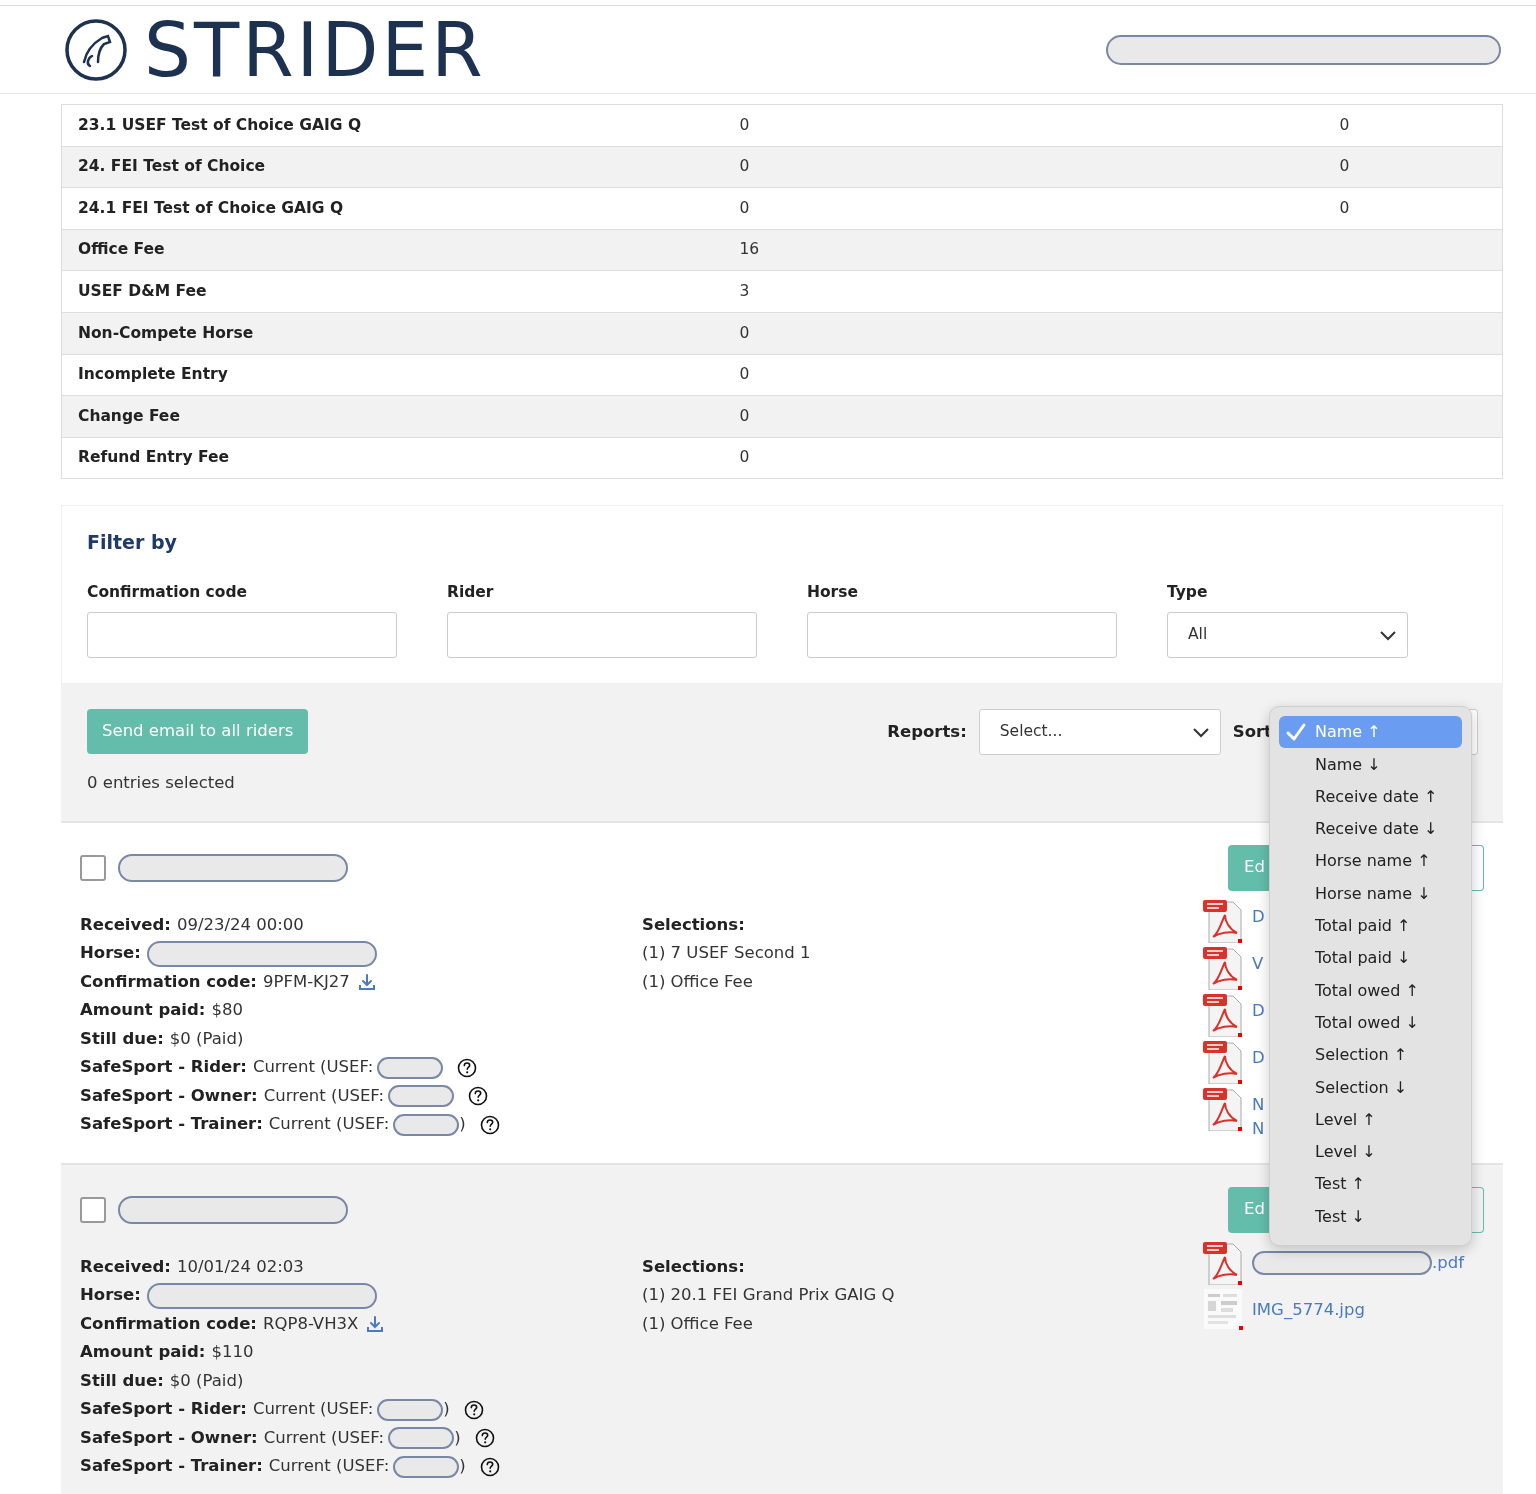 The image size is (1536, 1494). What do you see at coordinates (166, 332) in the screenshot?
I see `fee-name: Non-Compete Horse` at bounding box center [166, 332].